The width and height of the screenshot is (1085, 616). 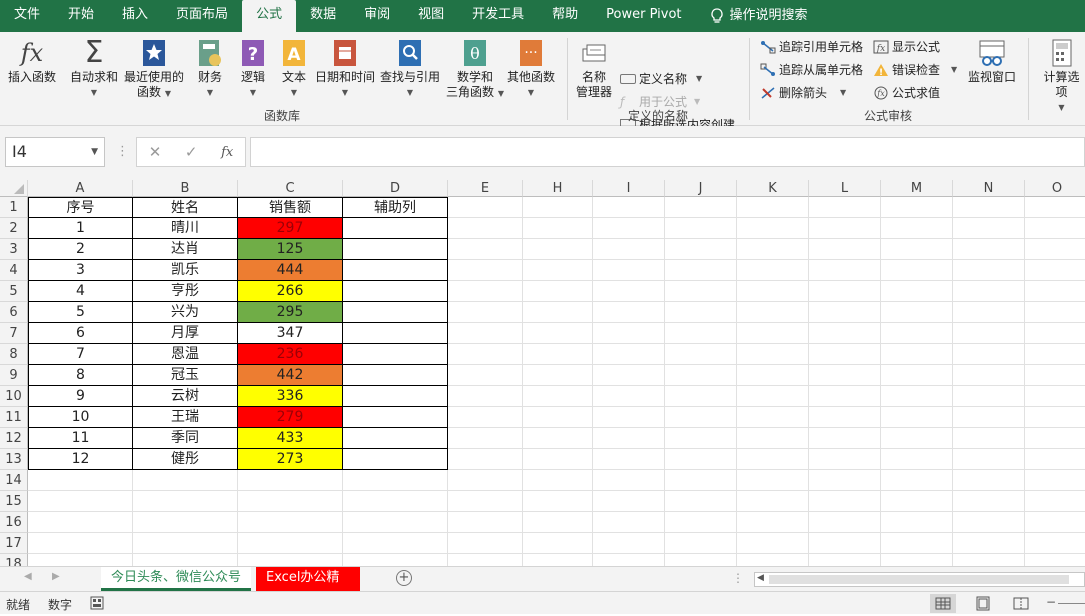 I want to click on evaluate-formula-button: fx 公式求值, so click(x=906, y=92).